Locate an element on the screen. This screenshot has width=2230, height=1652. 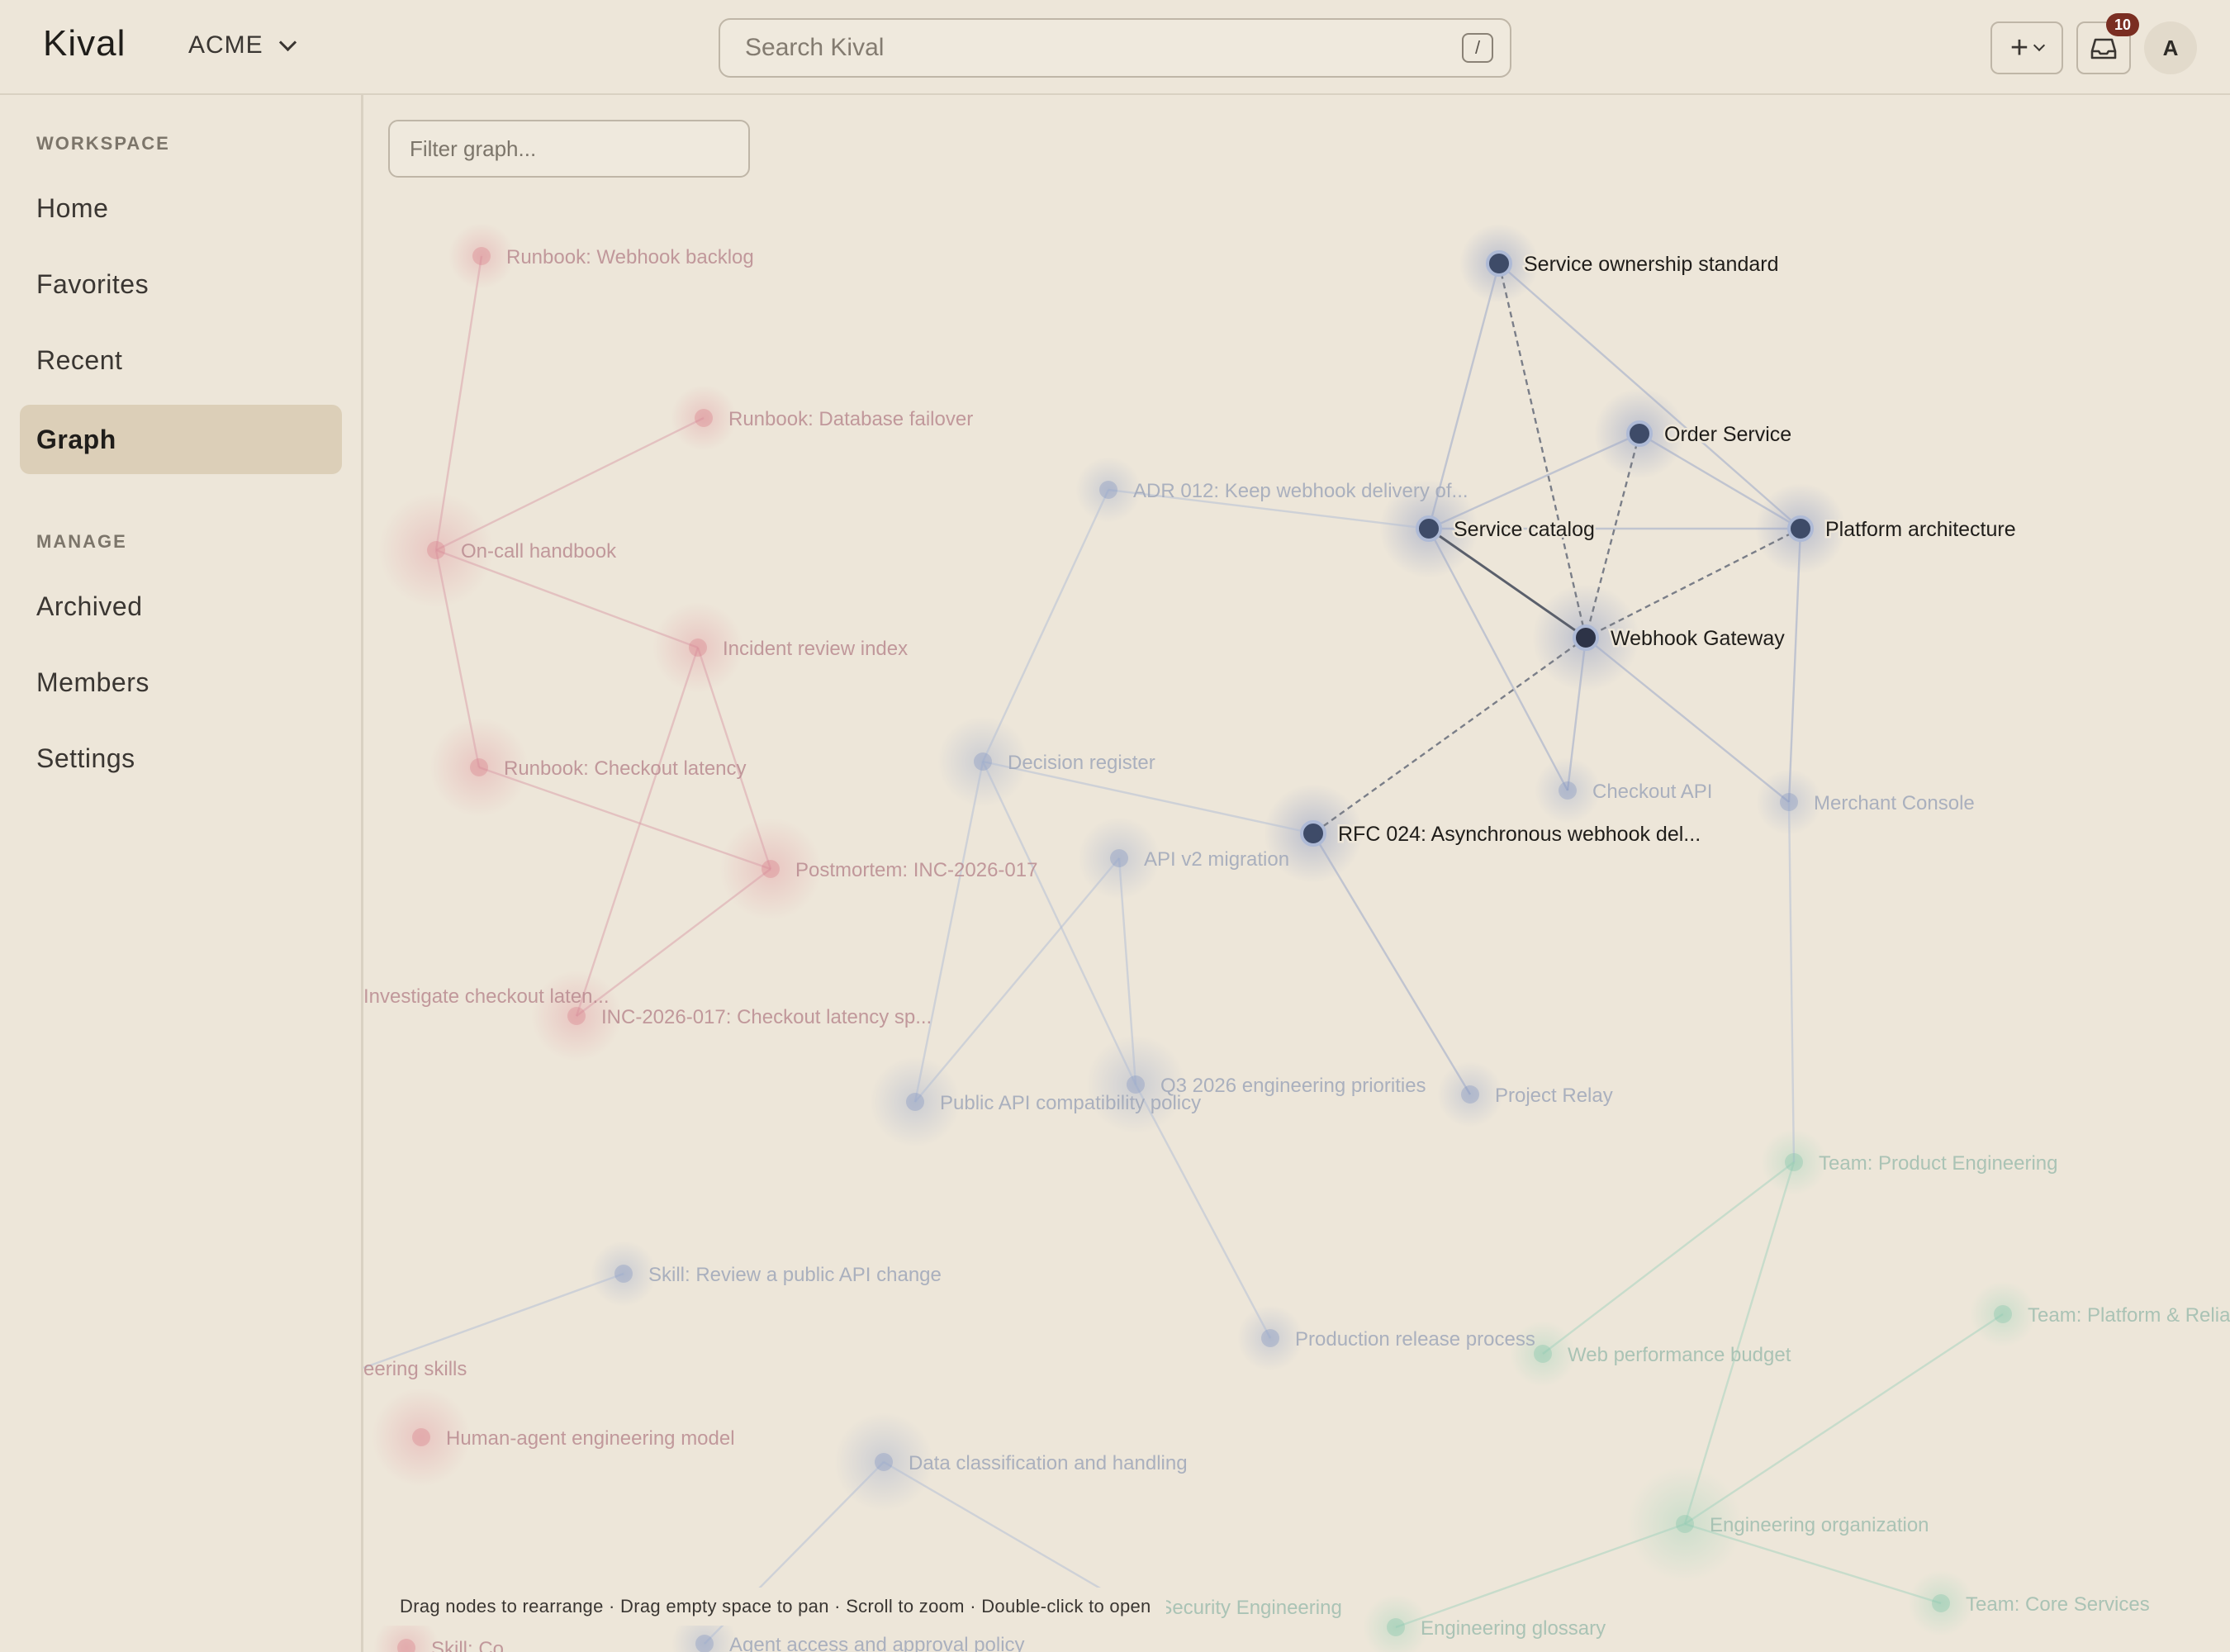
graph-node-decision-register is located at coordinates (983, 761).